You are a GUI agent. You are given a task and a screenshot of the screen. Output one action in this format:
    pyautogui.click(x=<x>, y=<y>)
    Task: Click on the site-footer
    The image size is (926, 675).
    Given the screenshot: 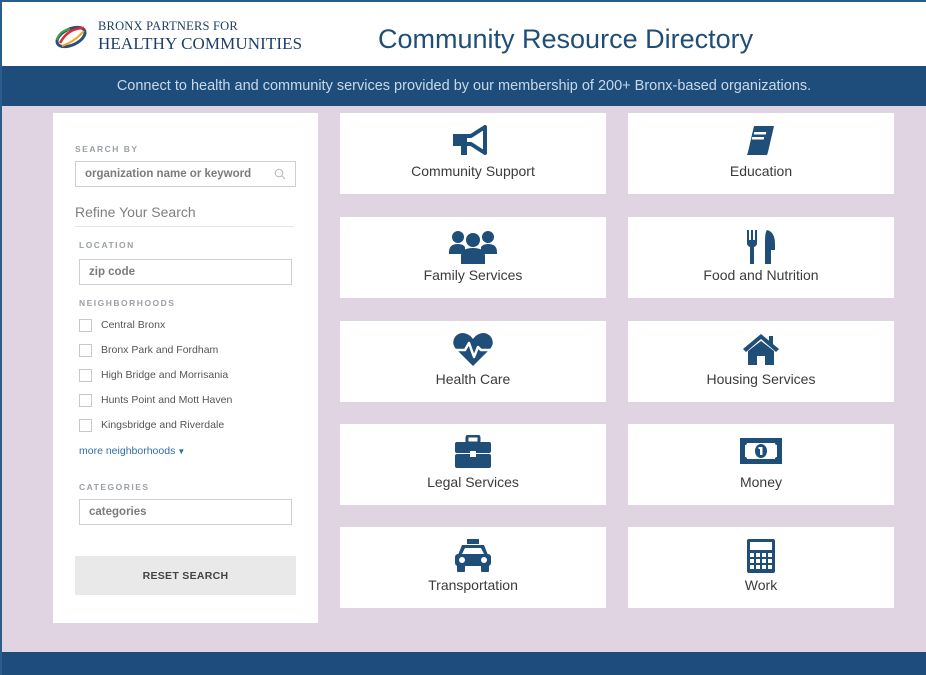 What is the action you would take?
    pyautogui.click(x=464, y=663)
    